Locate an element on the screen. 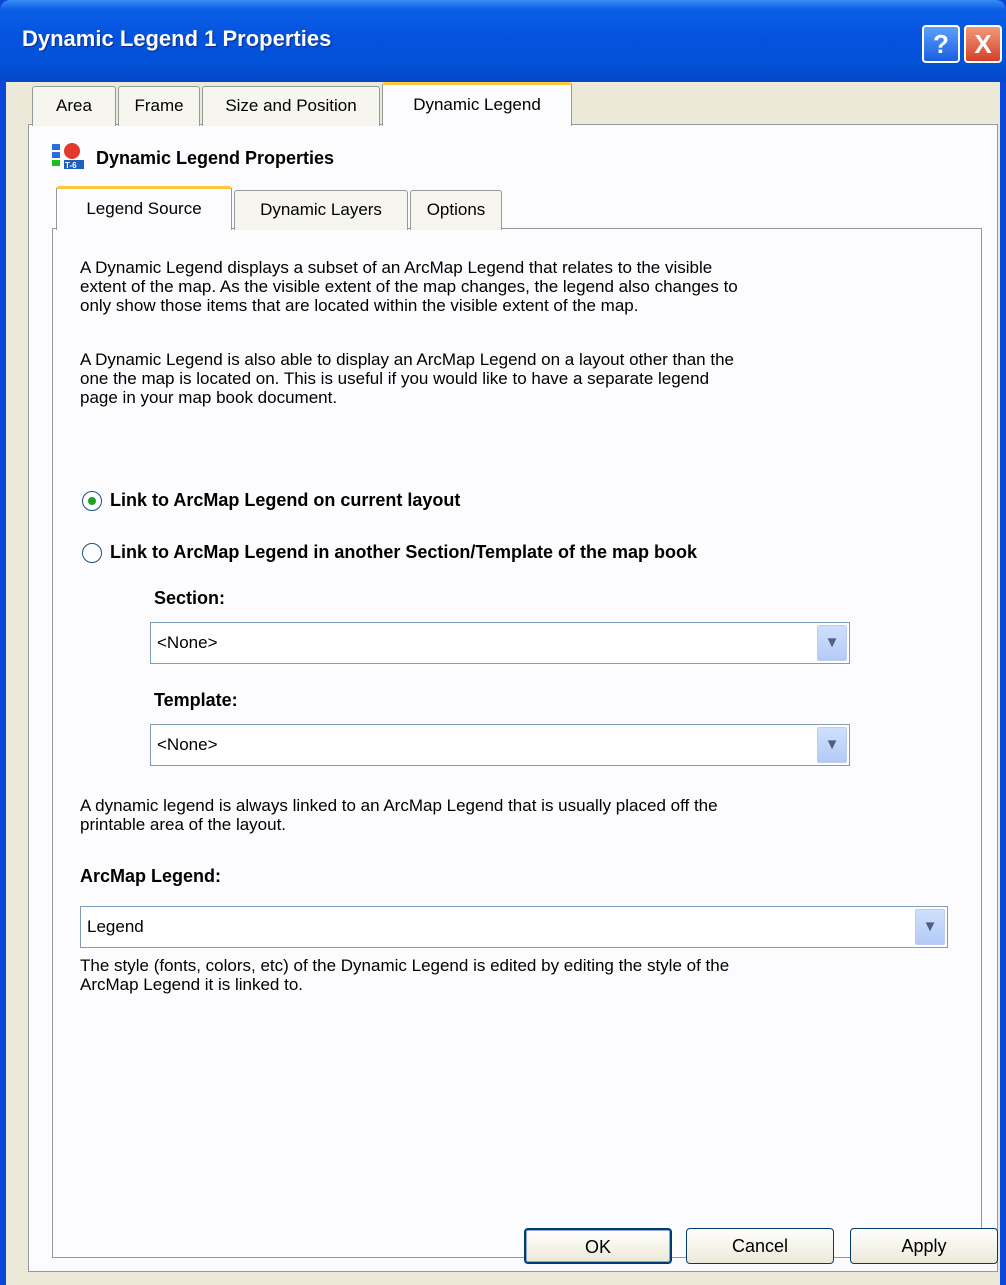 The width and height of the screenshot is (1006, 1285). apply-button: Apply is located at coordinates (924, 1246).